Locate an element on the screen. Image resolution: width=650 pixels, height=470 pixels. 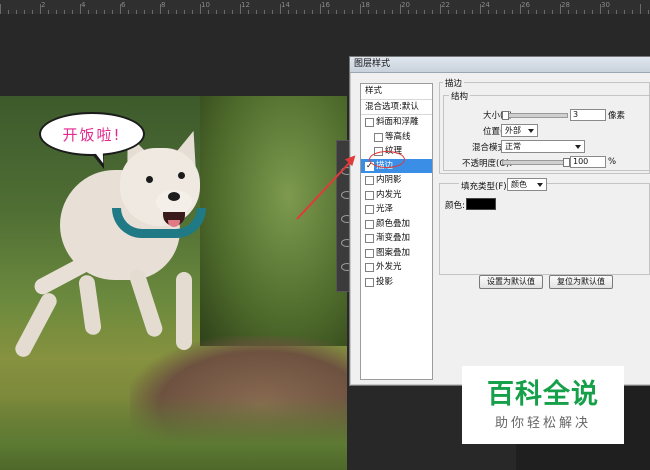
style-item: 混合选项:默认 is located at coordinates (396, 107).